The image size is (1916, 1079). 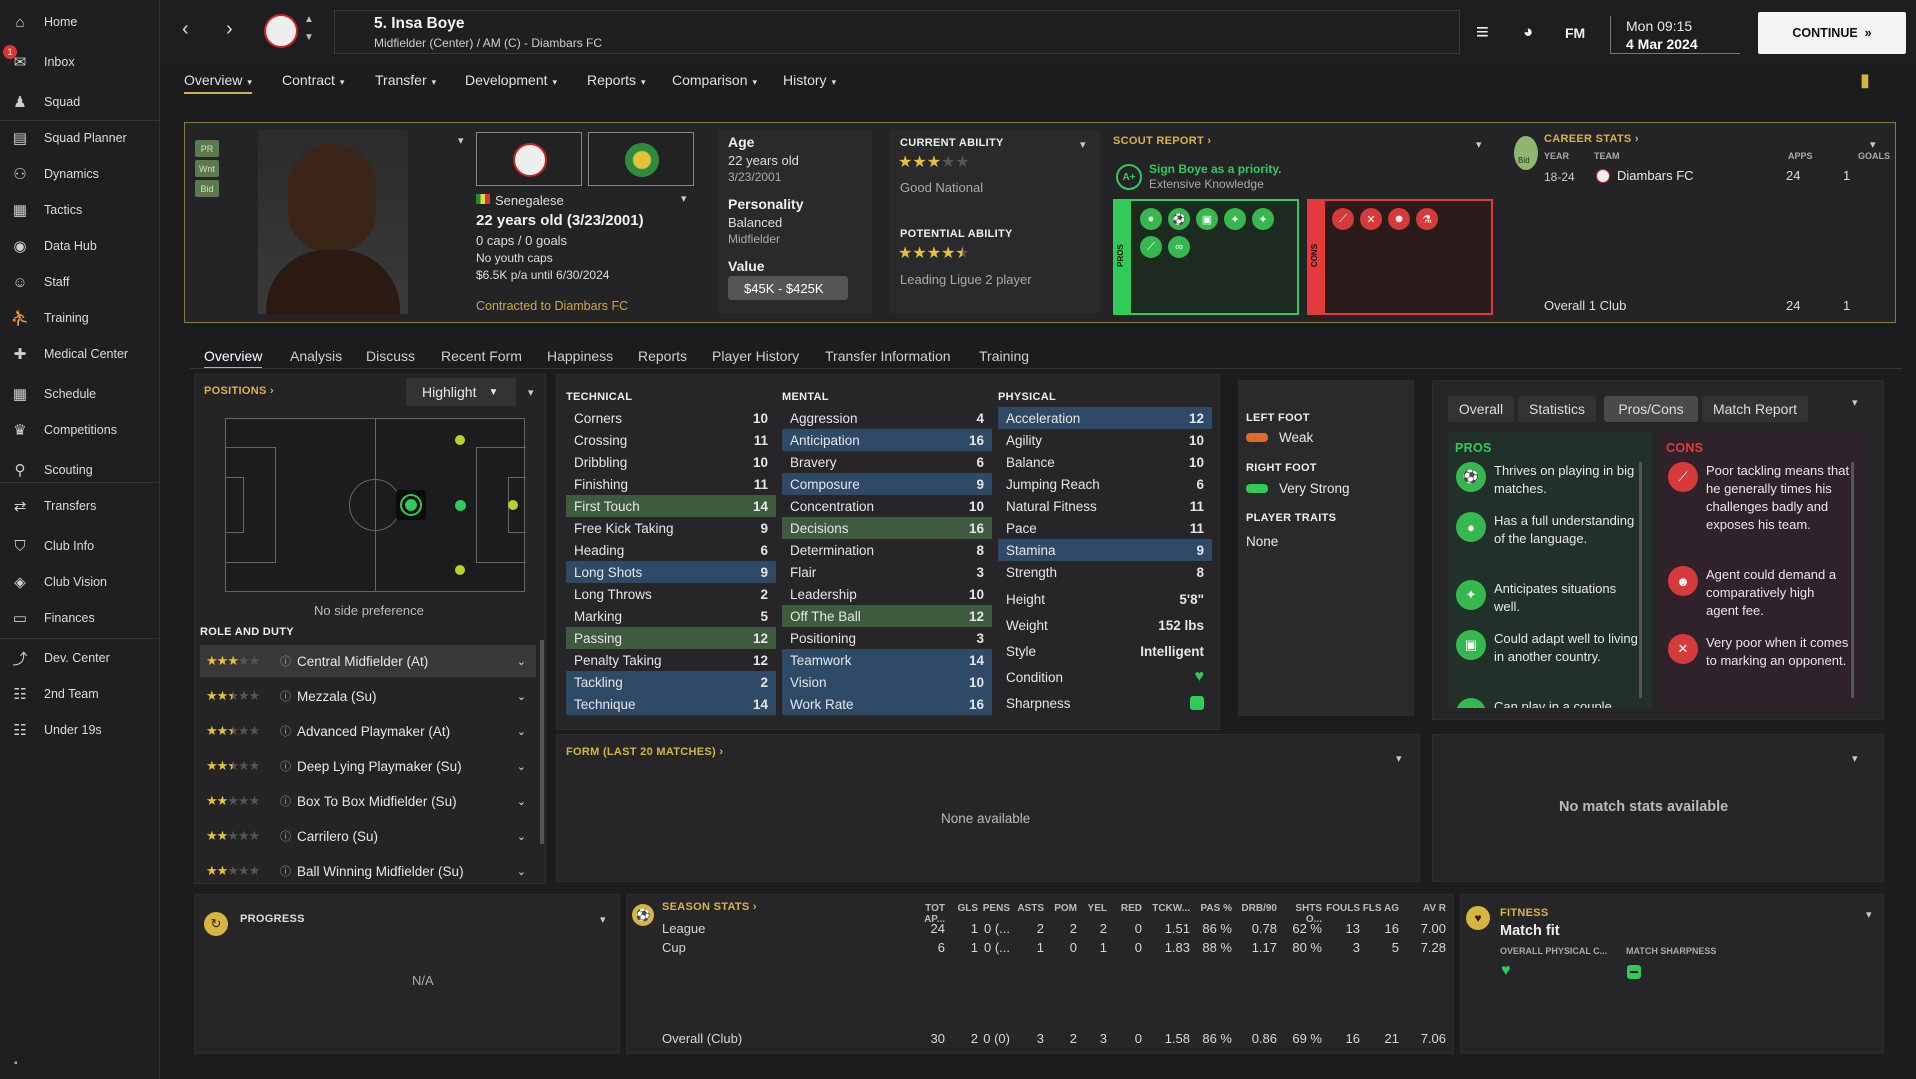 What do you see at coordinates (461, 140) in the screenshot?
I see `photo-dropdown-icon: ▾` at bounding box center [461, 140].